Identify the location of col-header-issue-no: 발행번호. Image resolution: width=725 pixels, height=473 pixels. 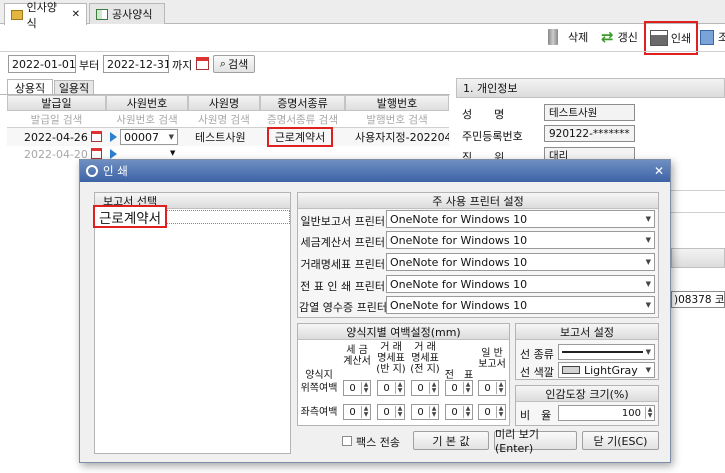
(397, 103).